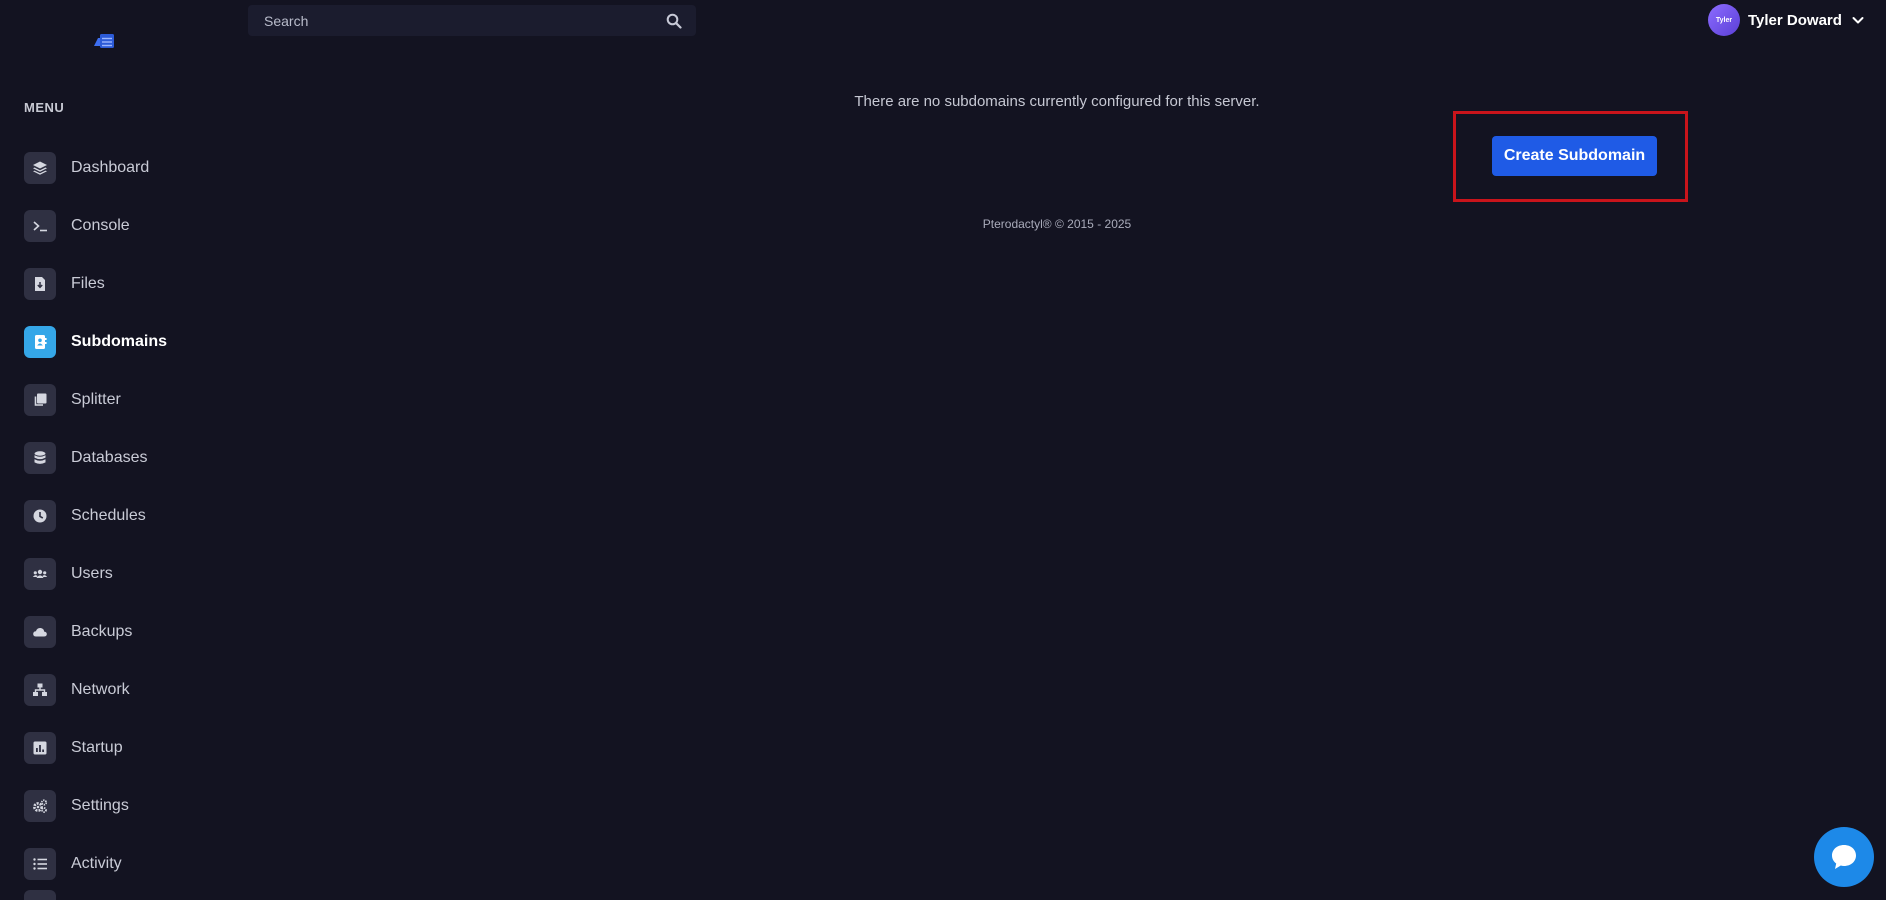  What do you see at coordinates (1574, 156) in the screenshot?
I see `create-subdomain-button: Create Subdomain` at bounding box center [1574, 156].